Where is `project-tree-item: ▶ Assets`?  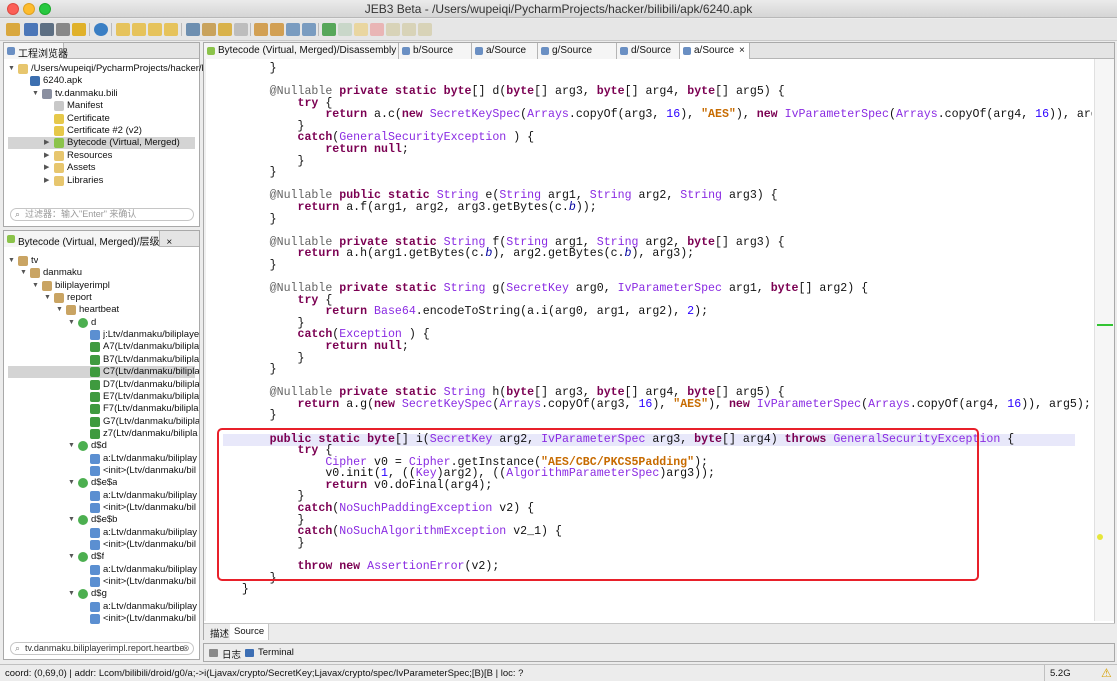 project-tree-item: ▶ Assets is located at coordinates (101, 168).